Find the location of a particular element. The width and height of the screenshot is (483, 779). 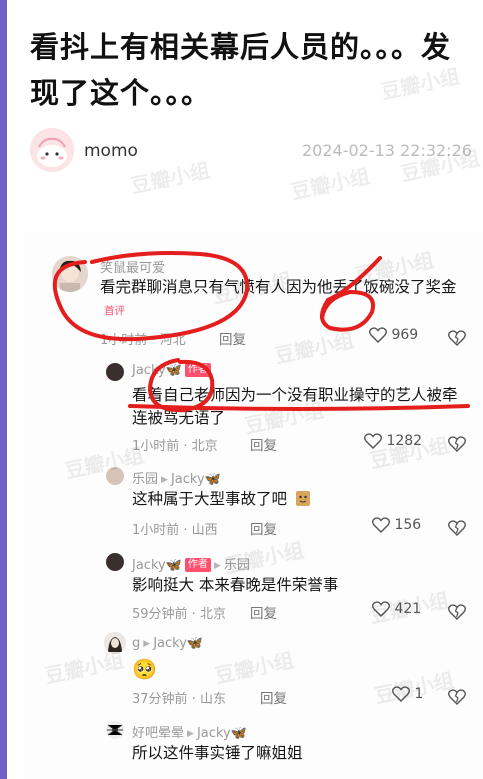

reply-to-username: 乐园 is located at coordinates (237, 565).